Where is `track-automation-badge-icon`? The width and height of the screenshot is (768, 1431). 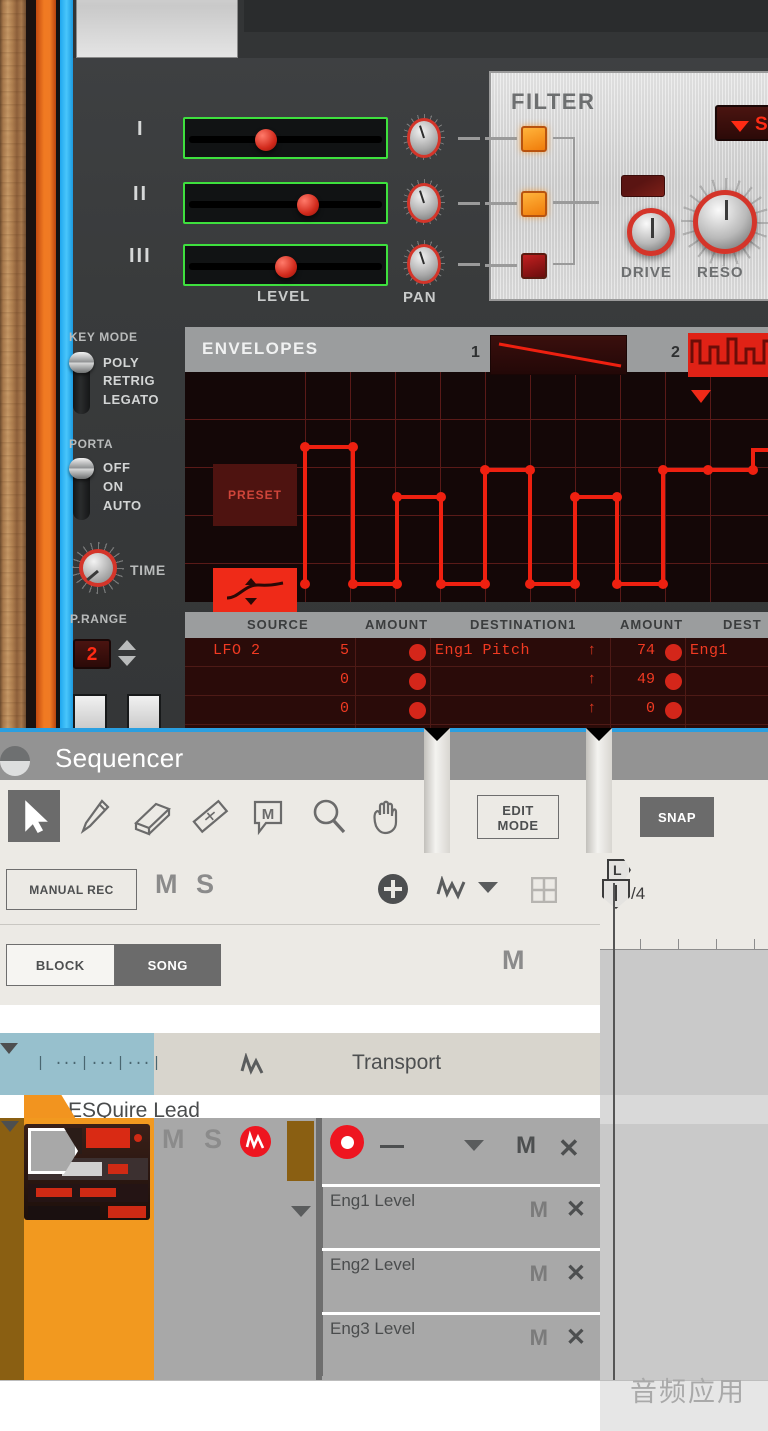 track-automation-badge-icon is located at coordinates (255, 1141).